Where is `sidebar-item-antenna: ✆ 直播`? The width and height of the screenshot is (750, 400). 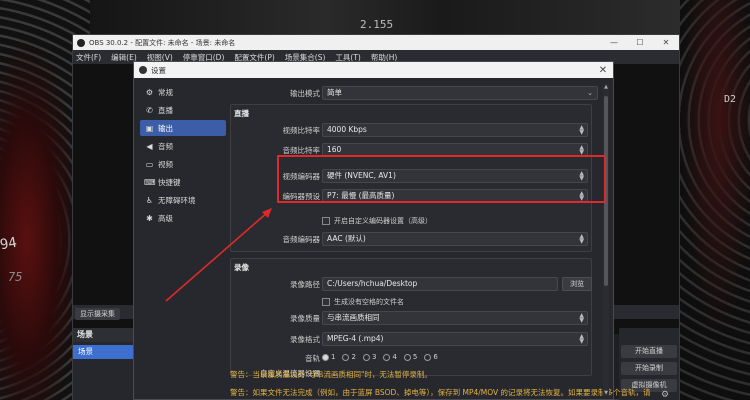
sidebar-item-antenna: ✆ 直播 is located at coordinates (183, 110).